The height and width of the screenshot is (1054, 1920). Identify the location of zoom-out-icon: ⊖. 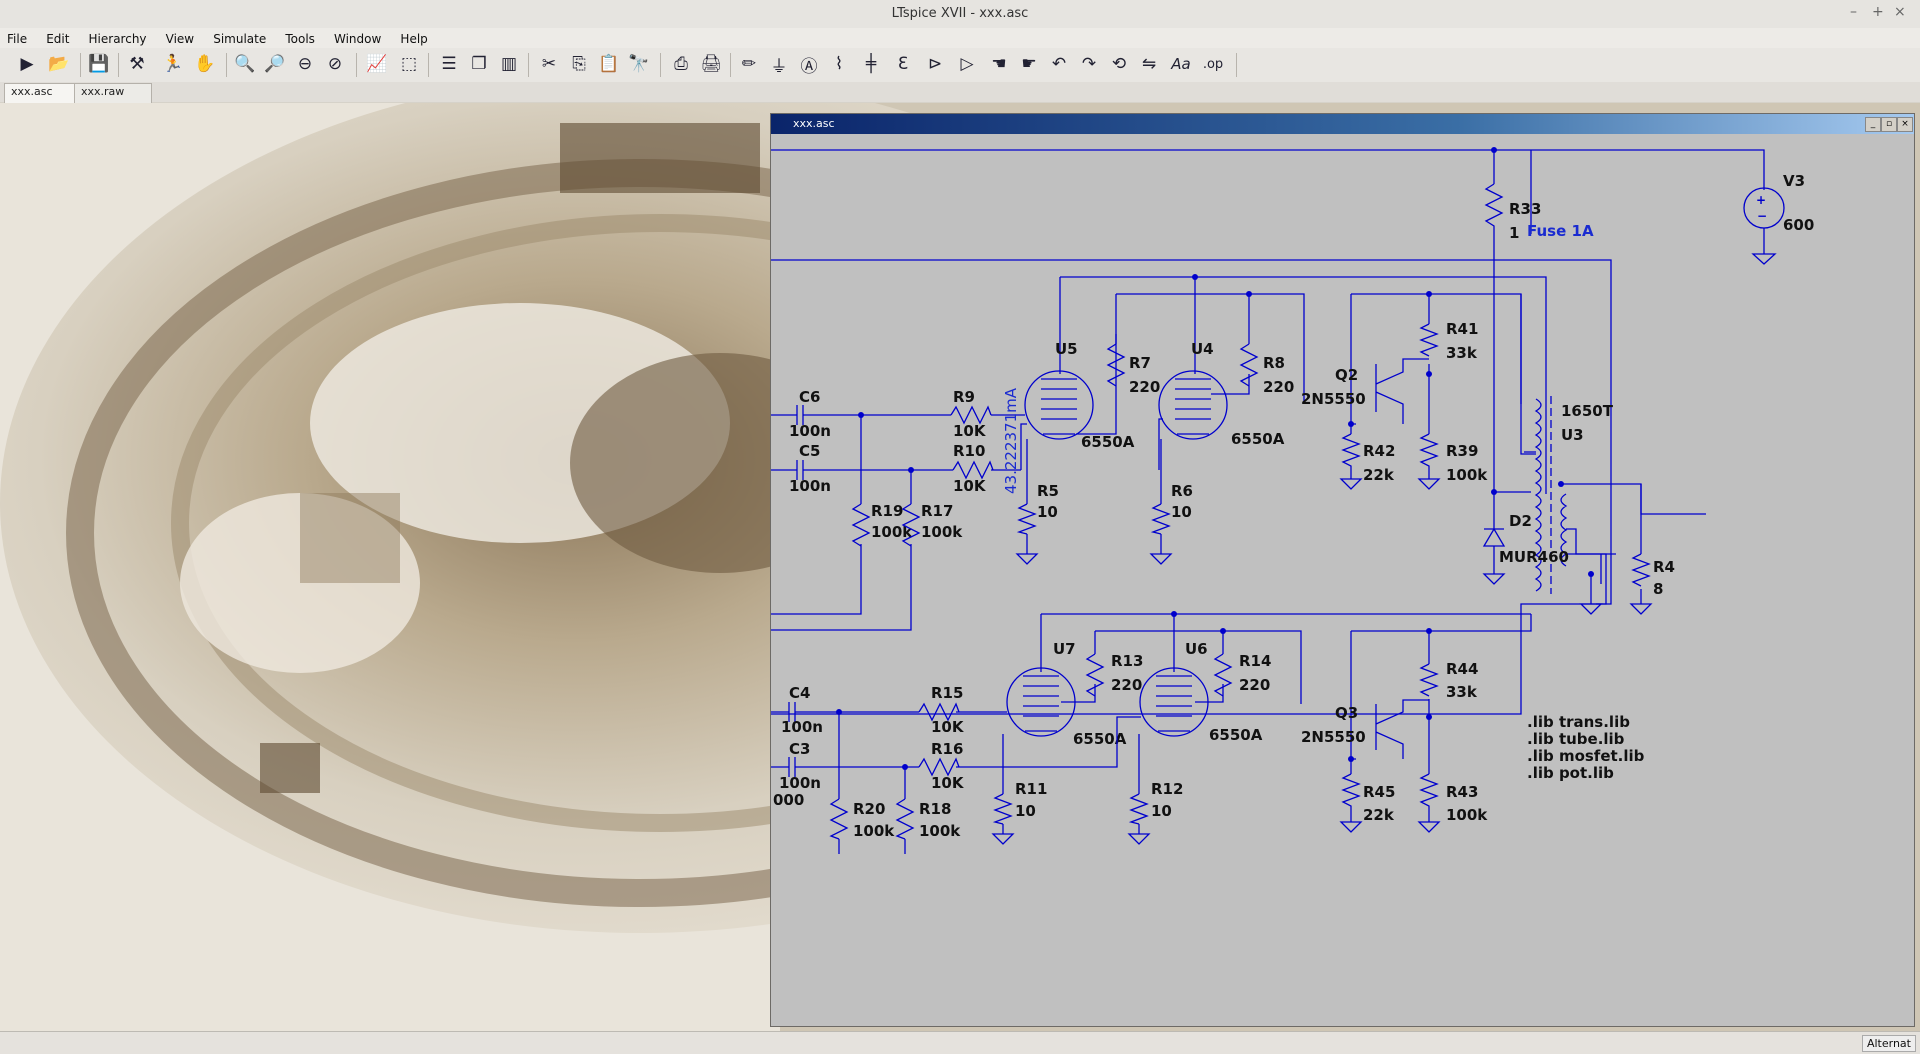
(305, 64).